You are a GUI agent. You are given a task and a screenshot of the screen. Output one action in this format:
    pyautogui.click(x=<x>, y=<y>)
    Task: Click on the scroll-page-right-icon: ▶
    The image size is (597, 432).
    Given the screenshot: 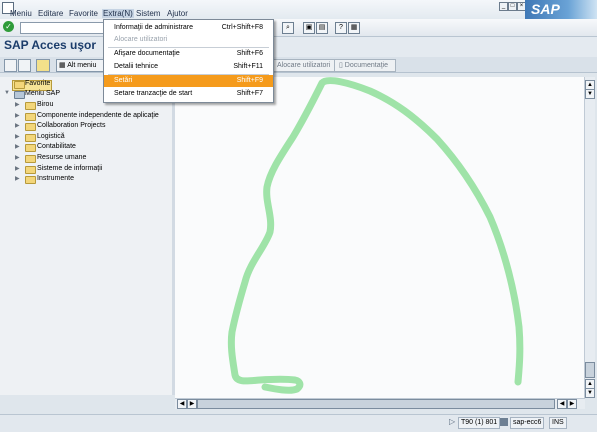 What is the action you would take?
    pyautogui.click(x=192, y=404)
    